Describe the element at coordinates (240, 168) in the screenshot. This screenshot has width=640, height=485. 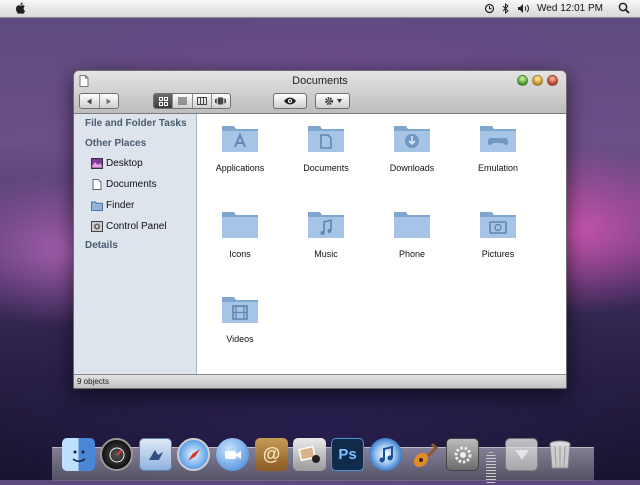
I see `folder-label: Applications` at that location.